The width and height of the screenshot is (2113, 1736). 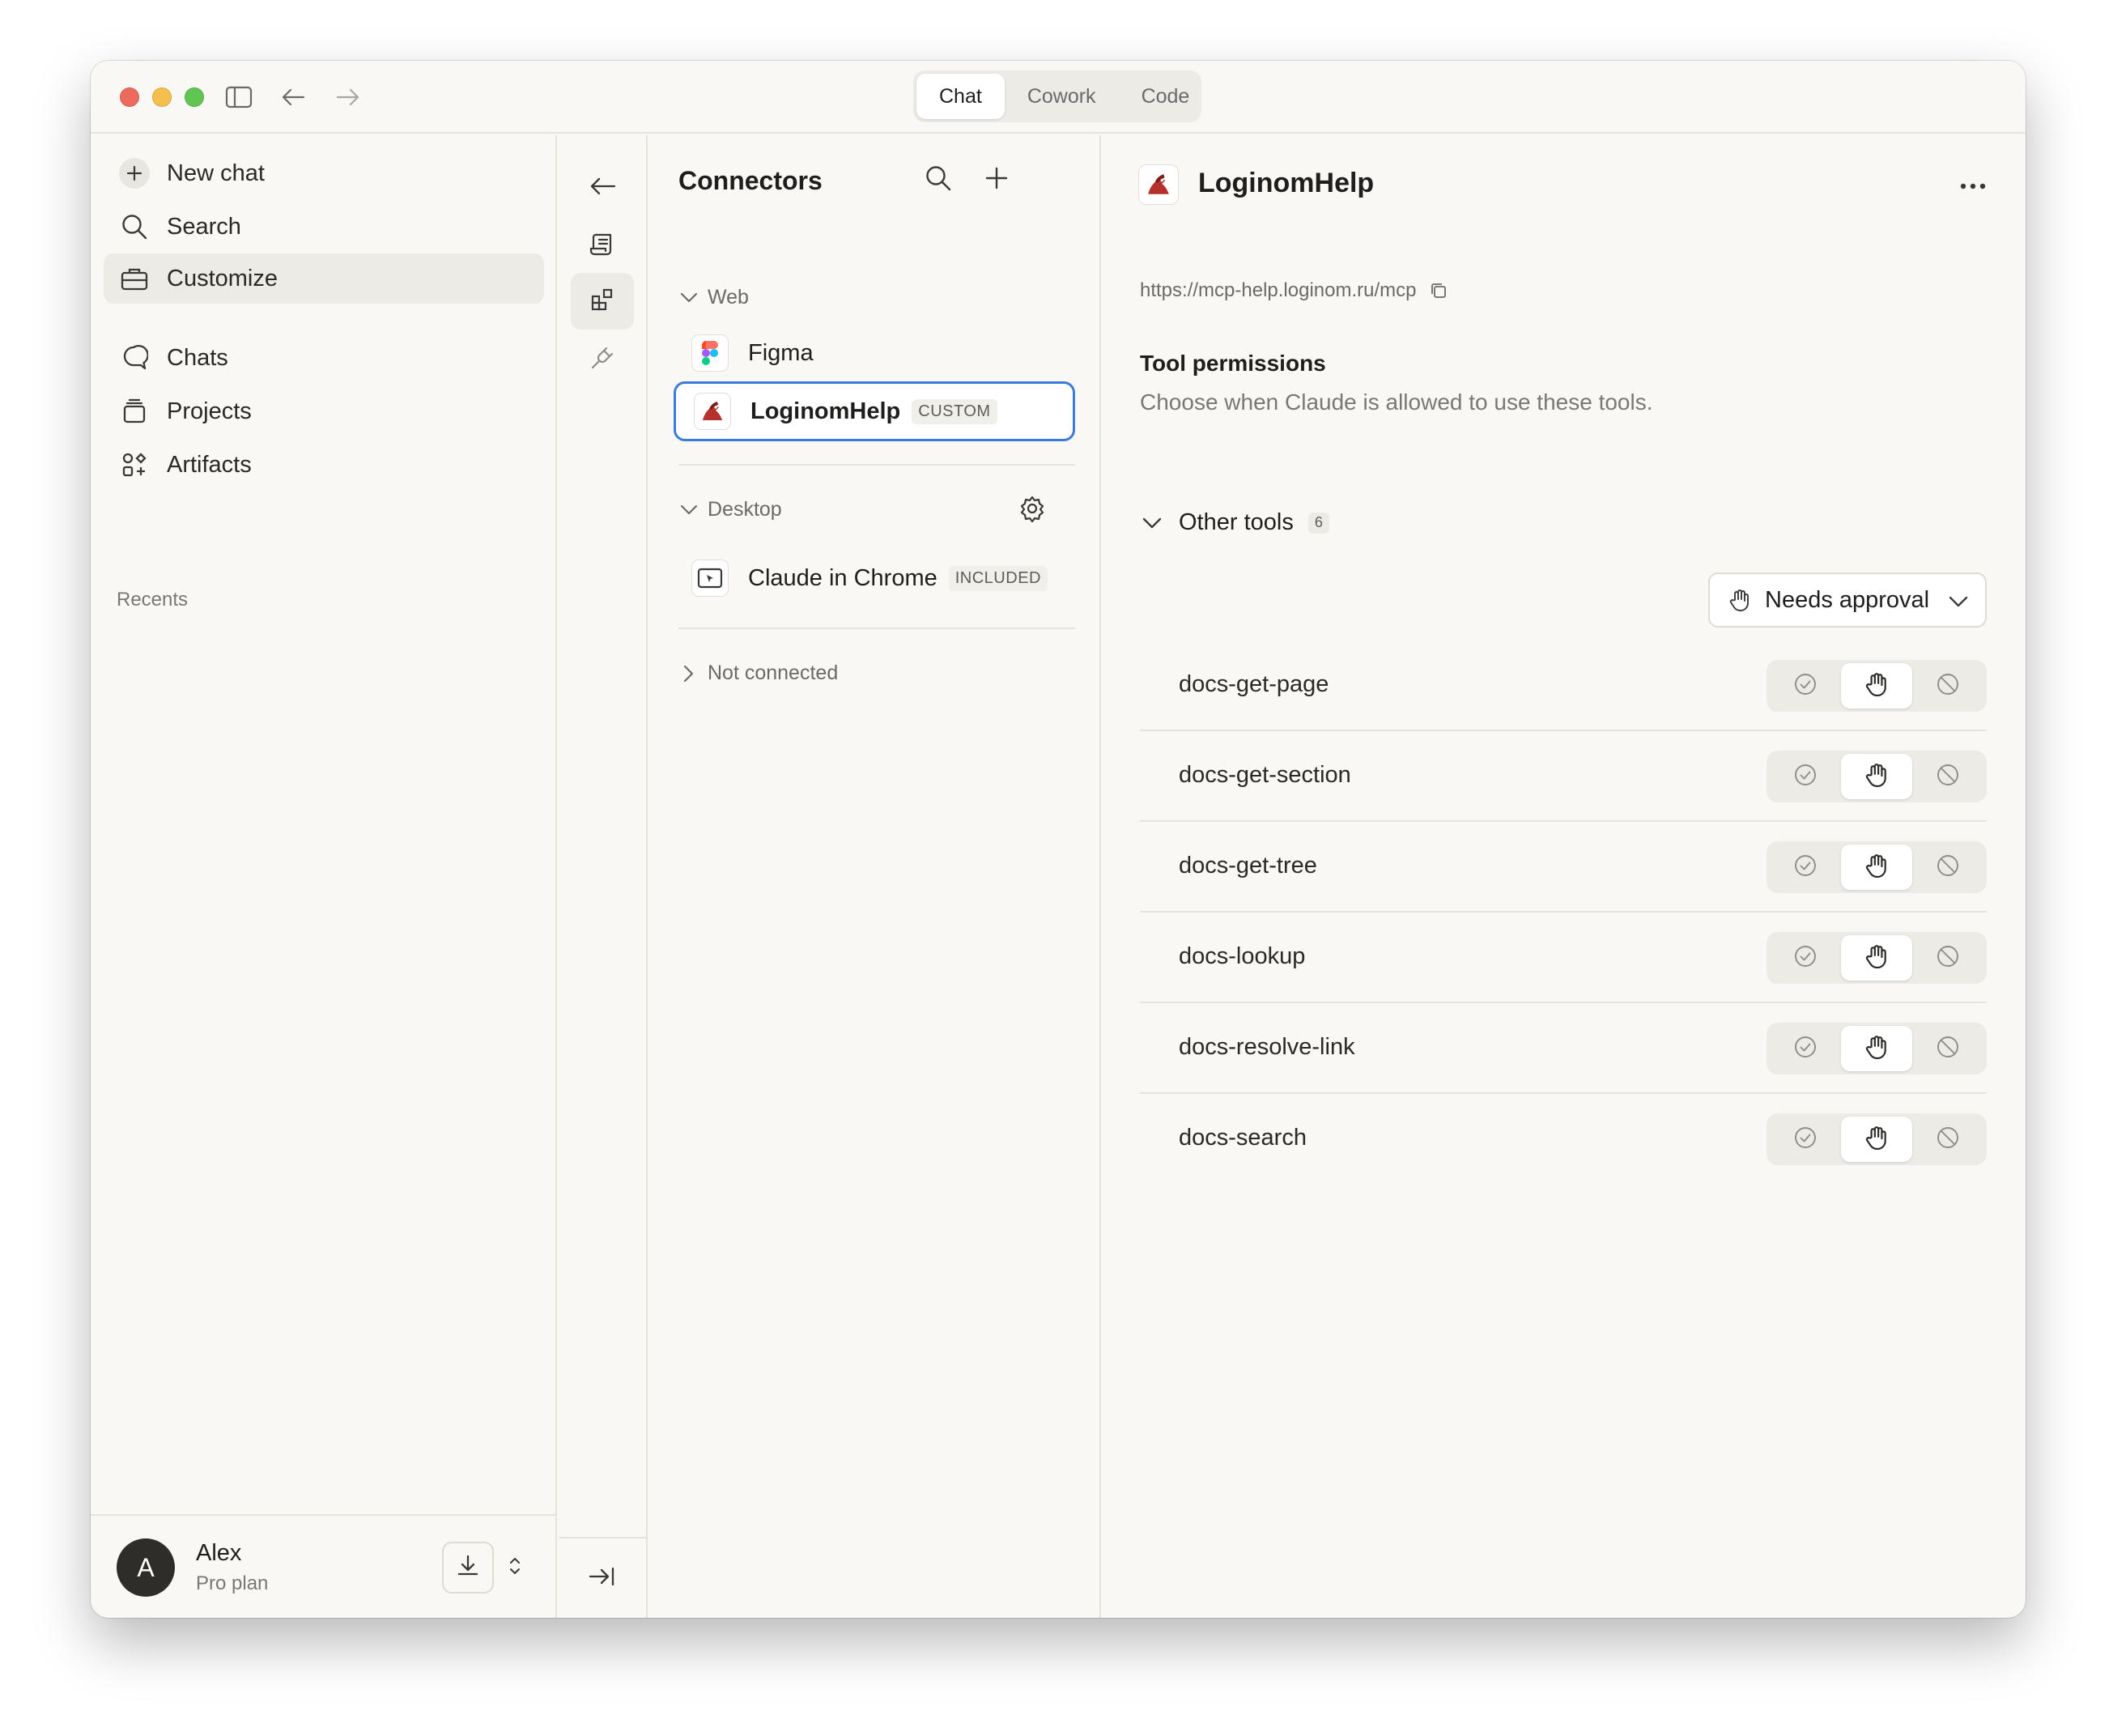 I want to click on tool-row: docs-resolve-link, so click(x=1563, y=1048).